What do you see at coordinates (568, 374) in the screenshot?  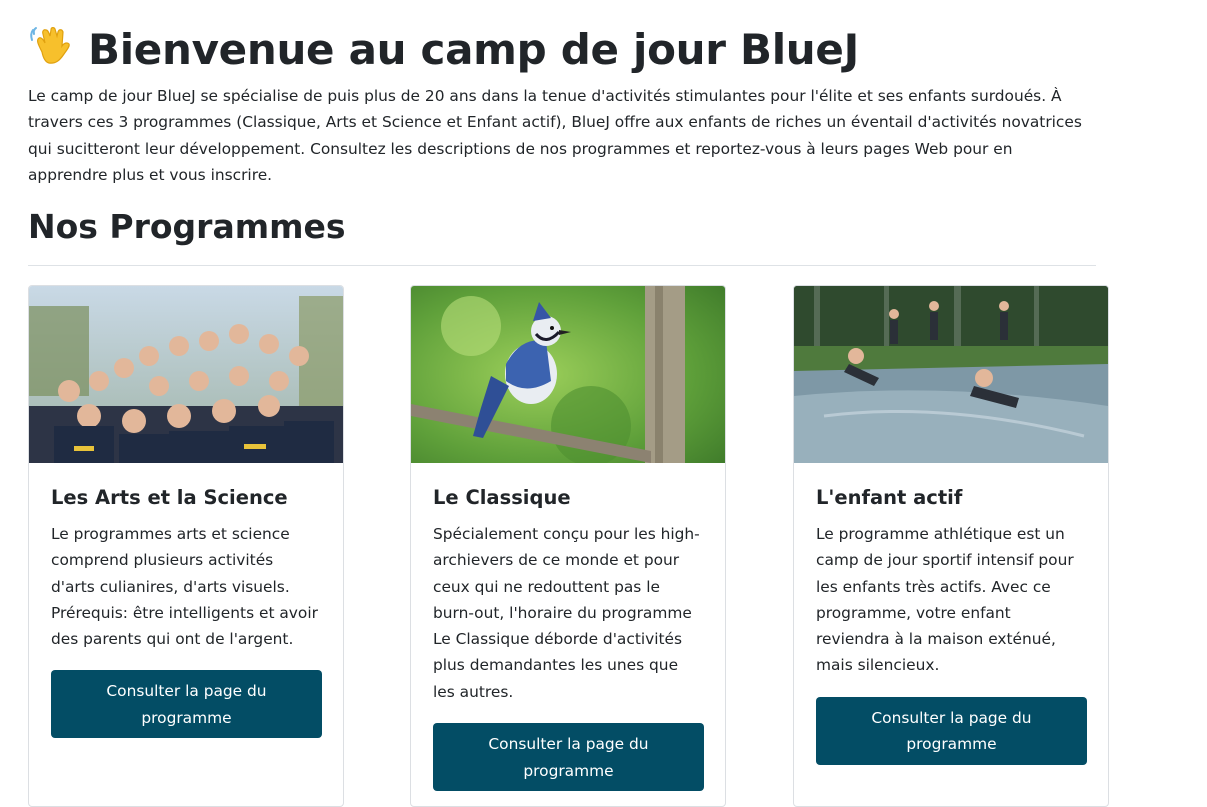 I see `blue-jay-image` at bounding box center [568, 374].